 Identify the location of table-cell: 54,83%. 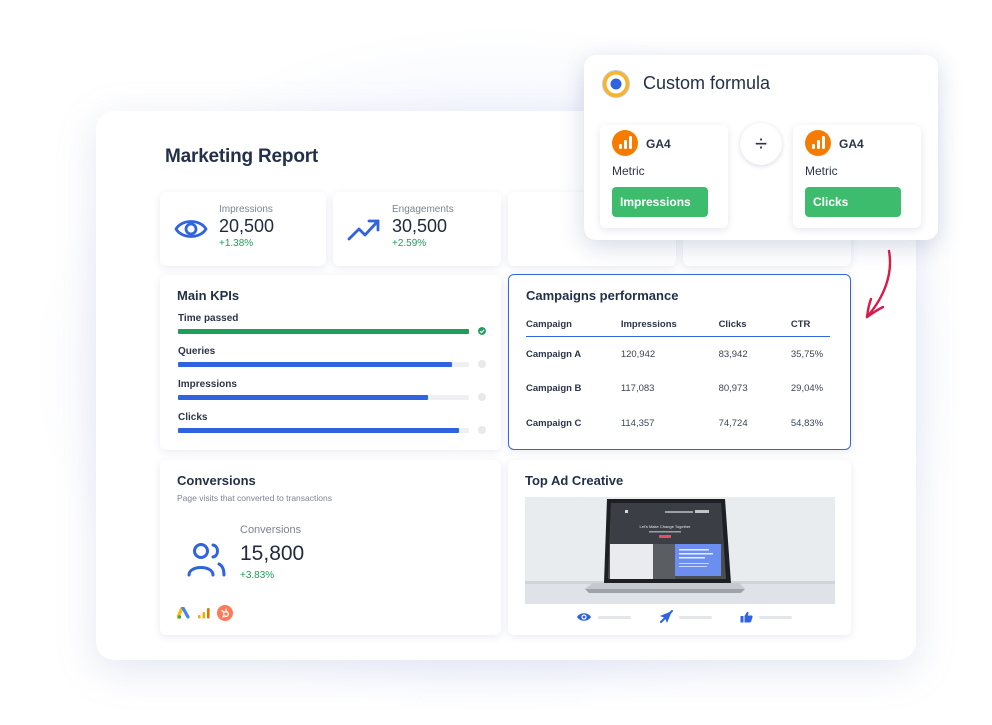
(807, 423).